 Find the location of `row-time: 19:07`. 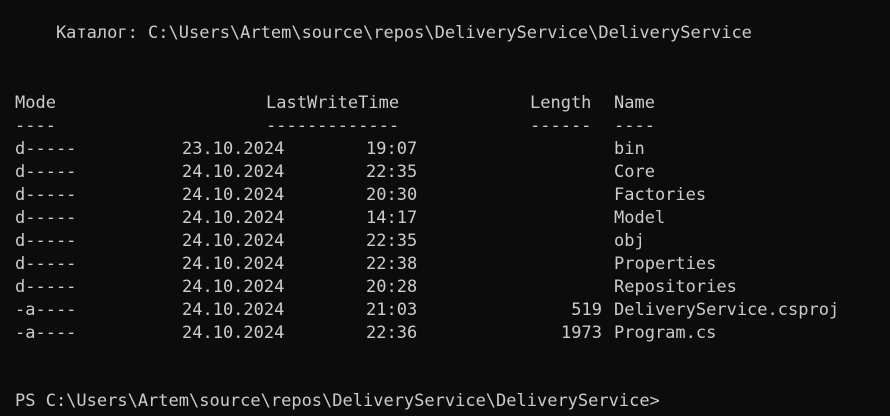

row-time: 19:07 is located at coordinates (392, 149).